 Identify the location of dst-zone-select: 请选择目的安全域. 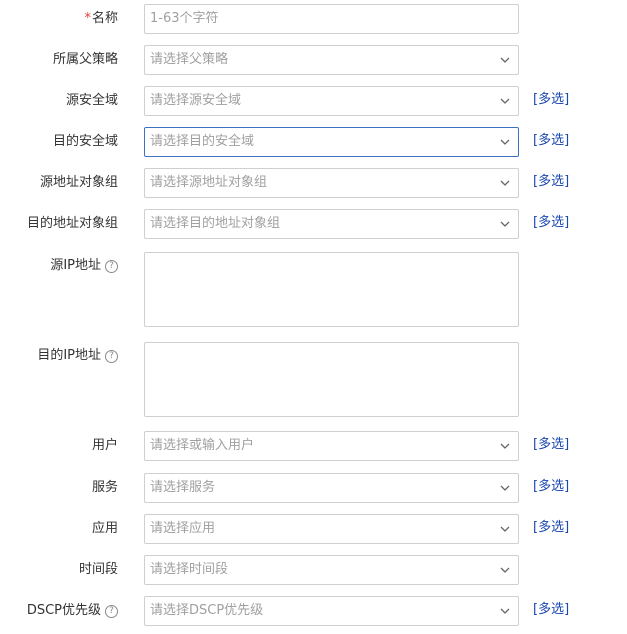
(331, 142).